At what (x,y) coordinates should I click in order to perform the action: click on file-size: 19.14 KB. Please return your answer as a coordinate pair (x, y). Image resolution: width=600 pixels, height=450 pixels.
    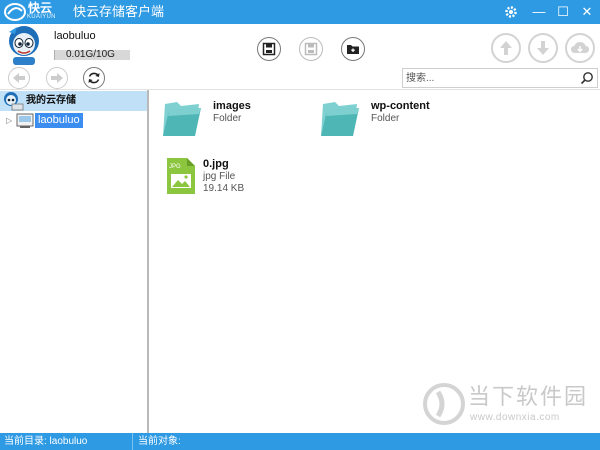
    Looking at the image, I should click on (224, 188).